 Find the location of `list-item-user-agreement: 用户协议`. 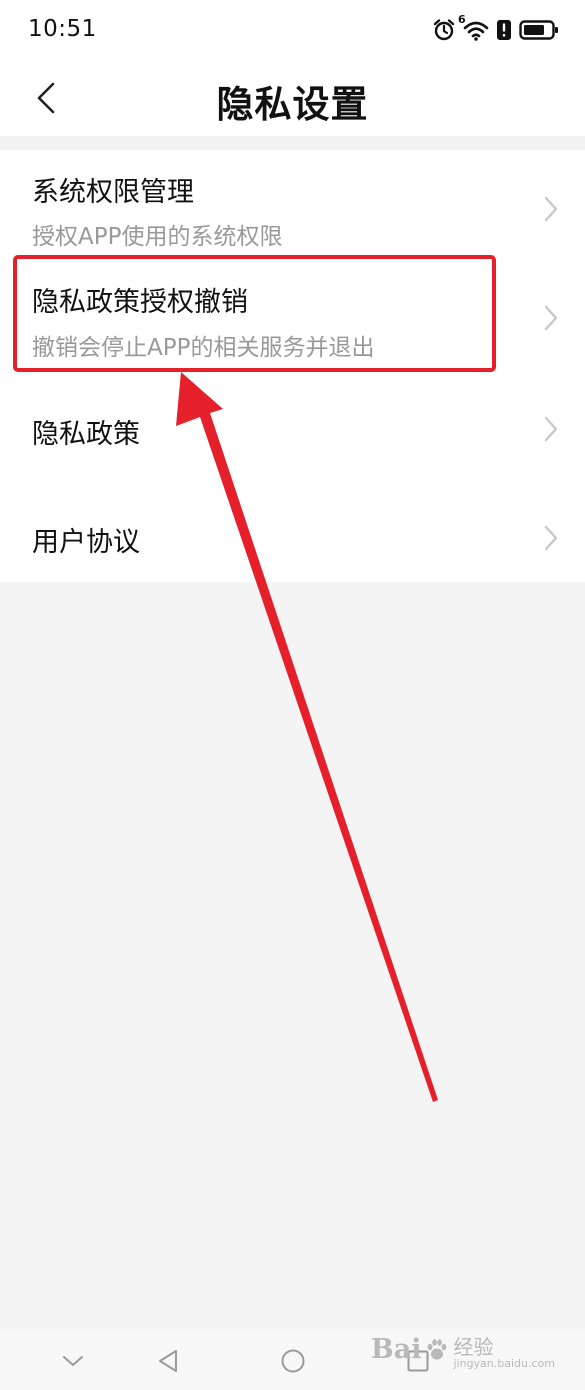

list-item-user-agreement: 用户协议 is located at coordinates (292, 529).